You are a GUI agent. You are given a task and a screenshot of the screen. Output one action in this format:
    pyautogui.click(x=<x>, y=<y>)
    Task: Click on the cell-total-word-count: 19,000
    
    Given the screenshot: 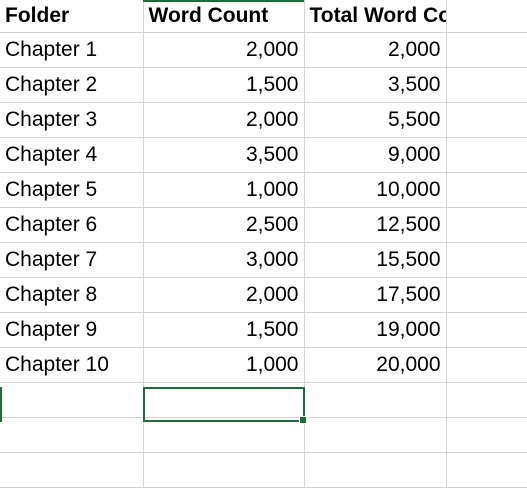 What is the action you would take?
    pyautogui.click(x=375, y=330)
    